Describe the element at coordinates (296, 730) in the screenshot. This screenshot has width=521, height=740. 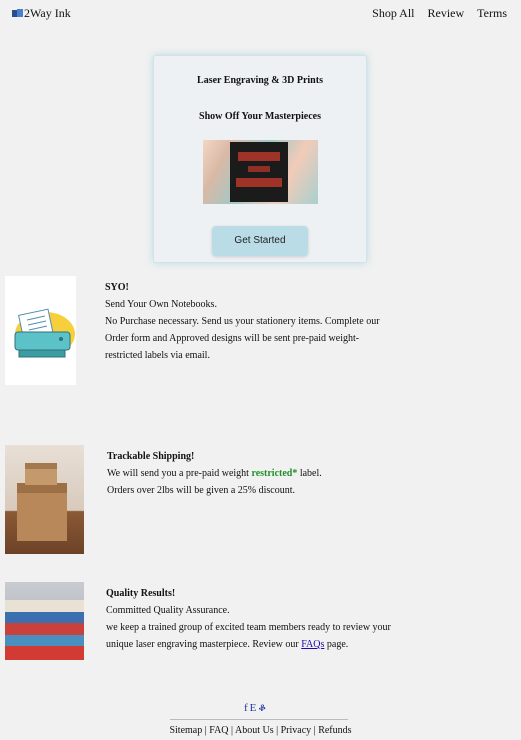
I see `footer-link-privacy: Privacy` at that location.